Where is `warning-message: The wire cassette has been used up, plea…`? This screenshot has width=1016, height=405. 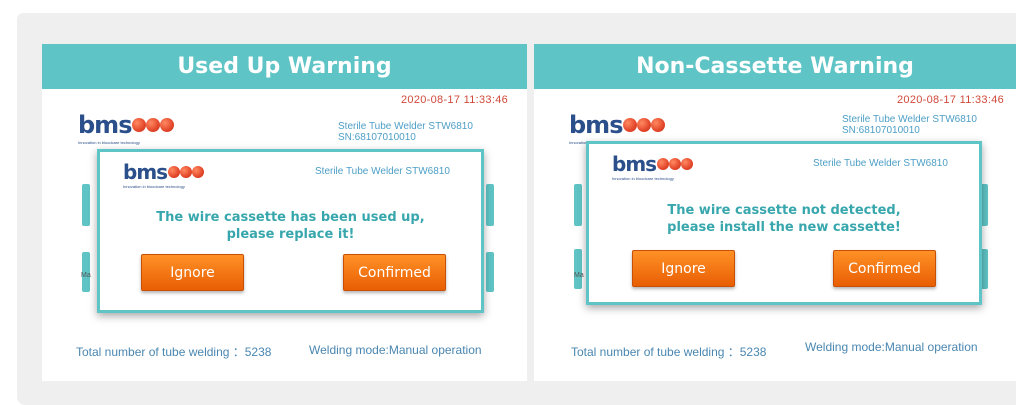
warning-message: The wire cassette has been used up, plea… is located at coordinates (290, 226).